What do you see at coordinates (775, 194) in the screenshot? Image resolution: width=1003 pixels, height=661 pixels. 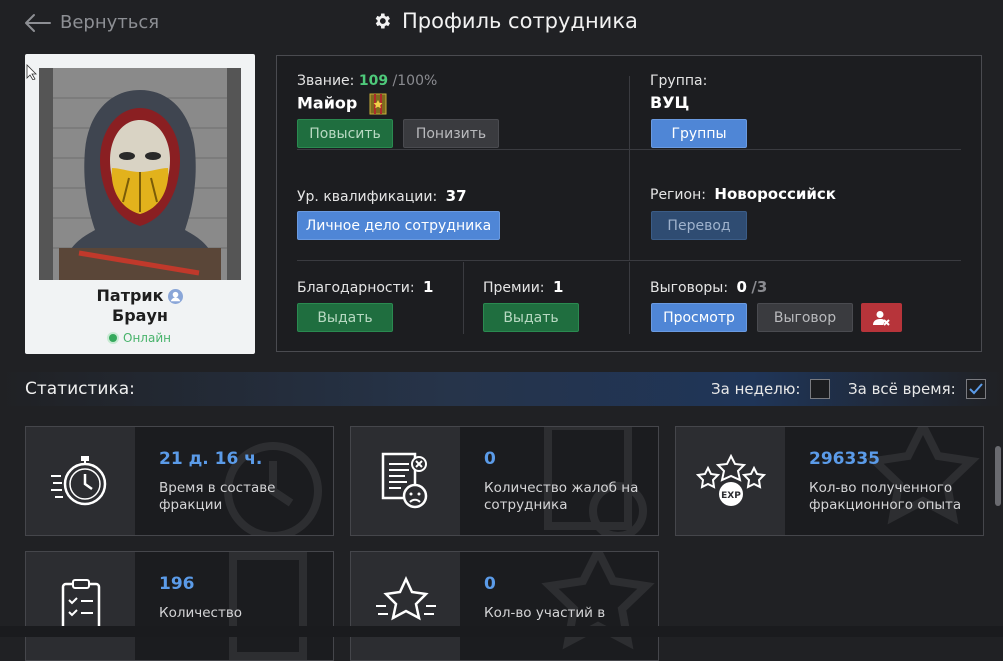 I see `region-value: Новороссийск` at bounding box center [775, 194].